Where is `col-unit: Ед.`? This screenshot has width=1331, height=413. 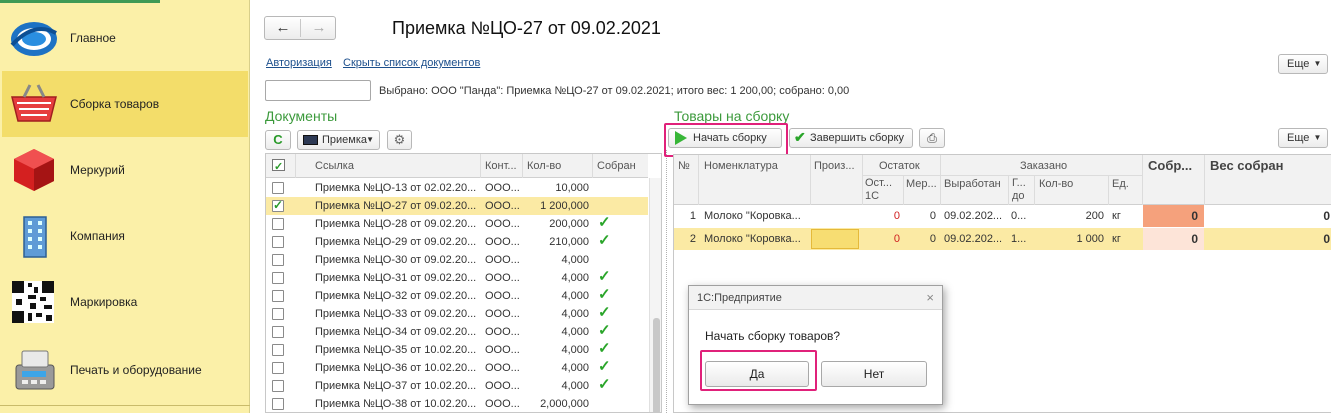
col-unit: Ед. is located at coordinates (1120, 184).